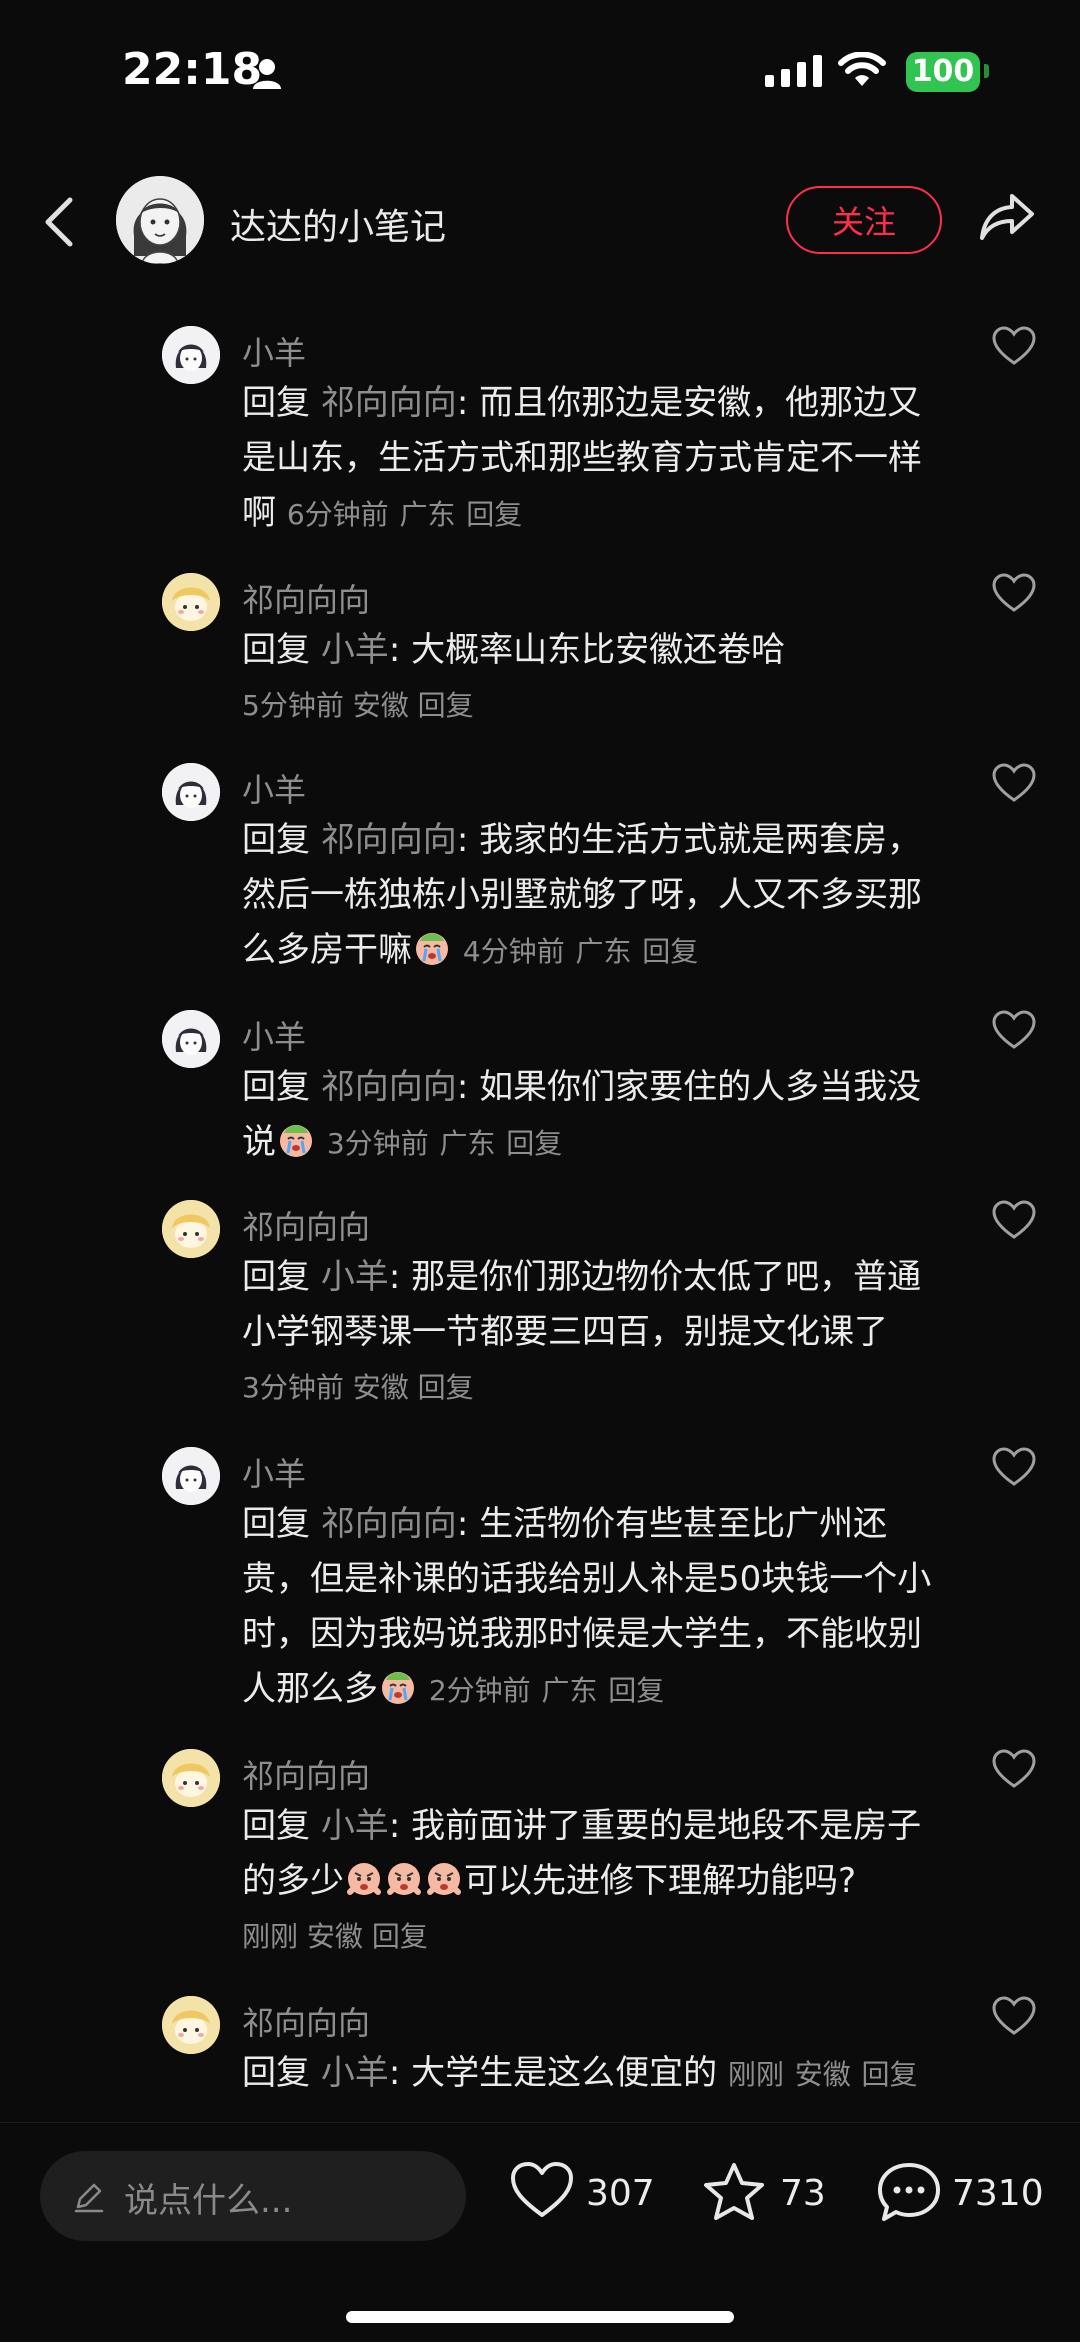 The width and height of the screenshot is (1080, 2342). What do you see at coordinates (192, 69) in the screenshot?
I see `status-time: 22:18` at bounding box center [192, 69].